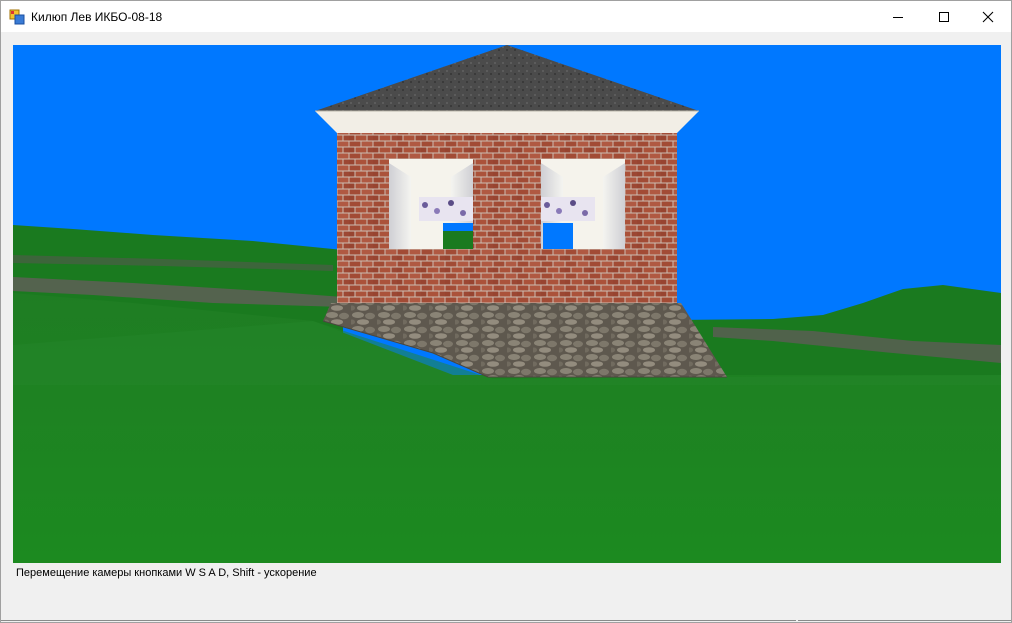 The height and width of the screenshot is (623, 1012). I want to click on maximize-button, so click(944, 16).